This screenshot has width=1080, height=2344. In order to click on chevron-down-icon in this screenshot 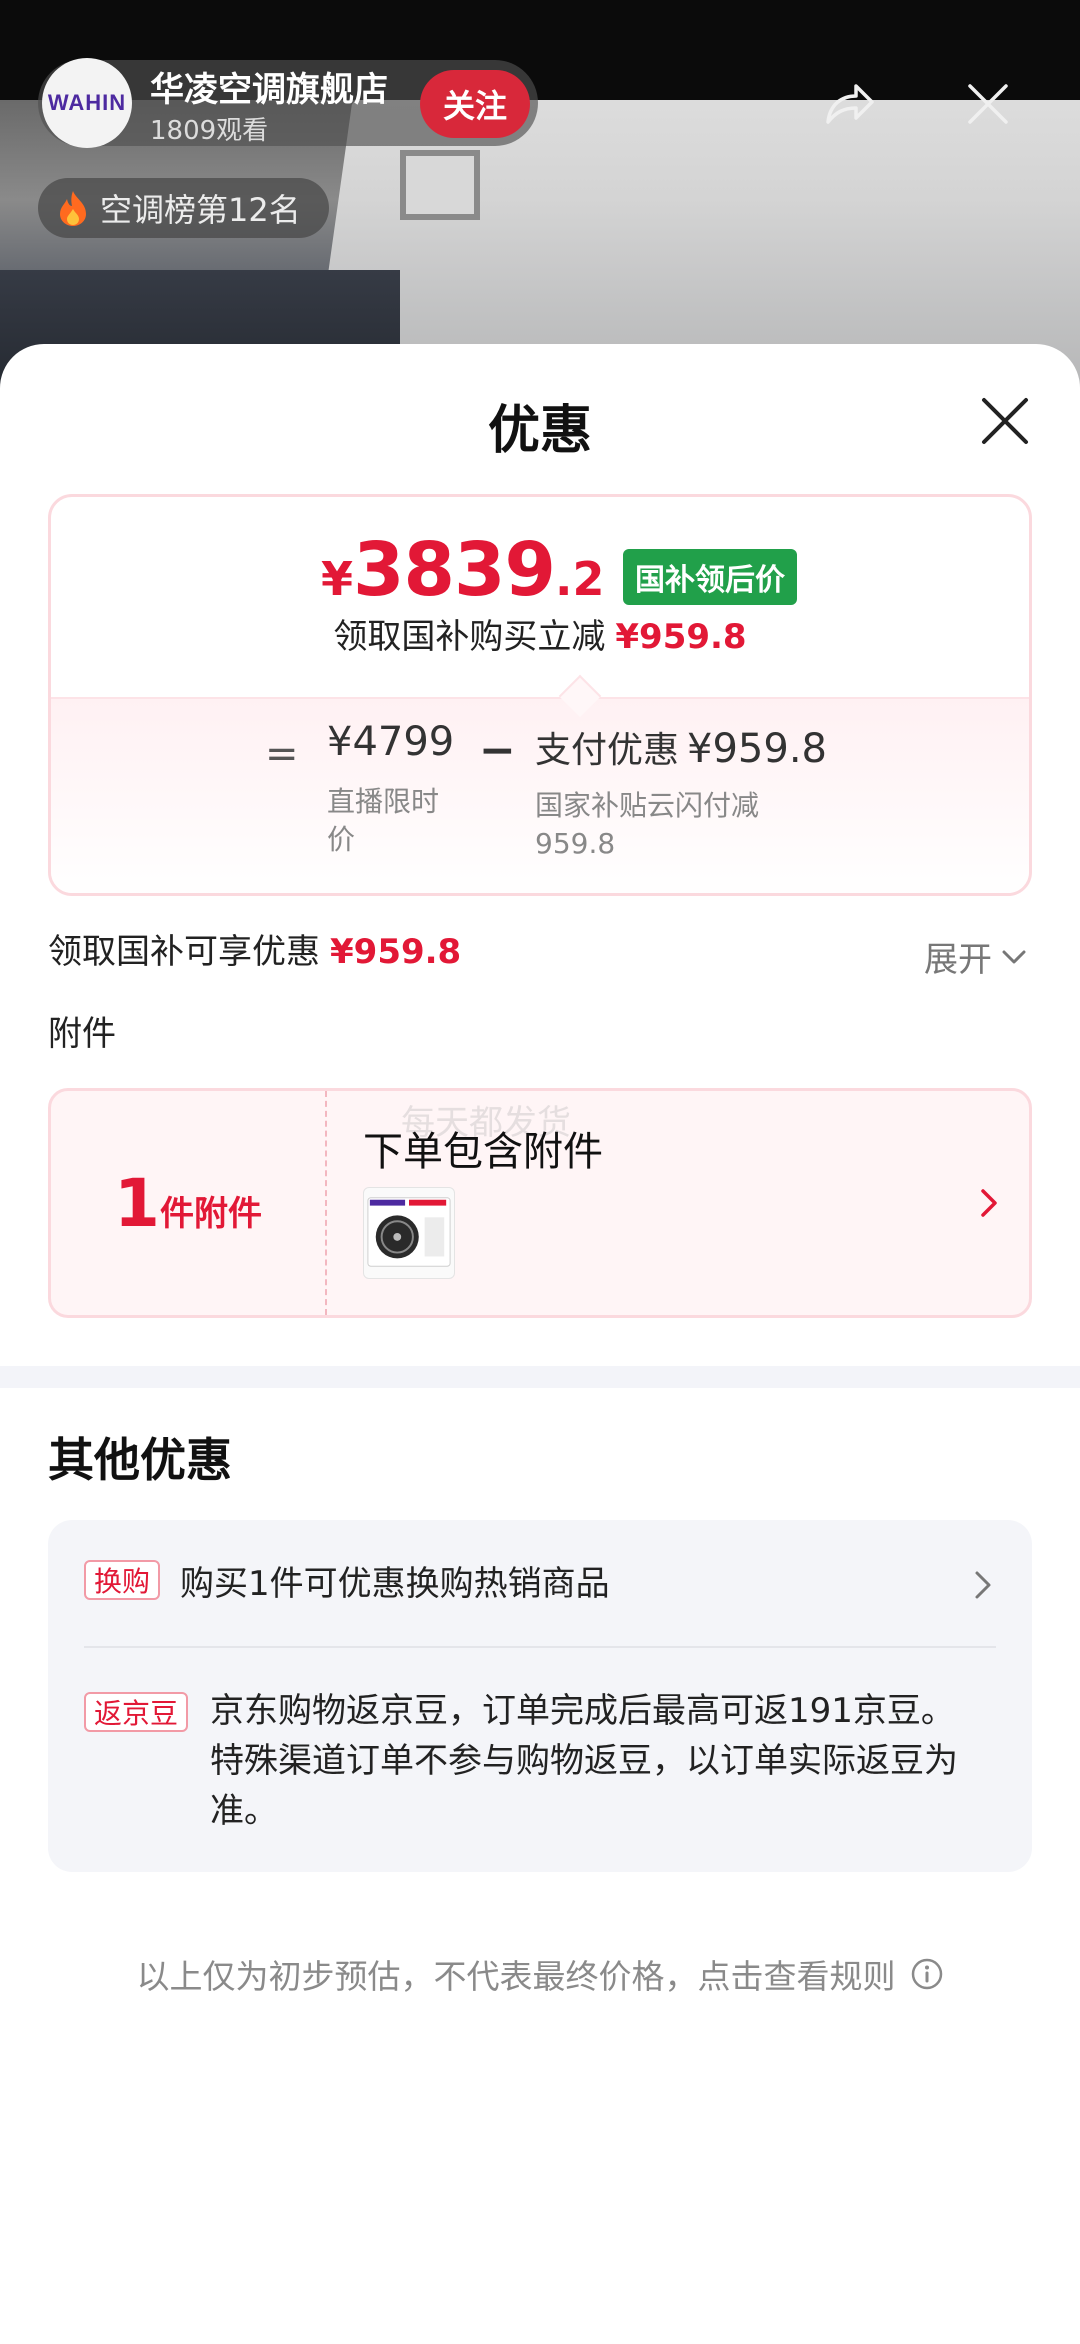, I will do `click(1014, 956)`.